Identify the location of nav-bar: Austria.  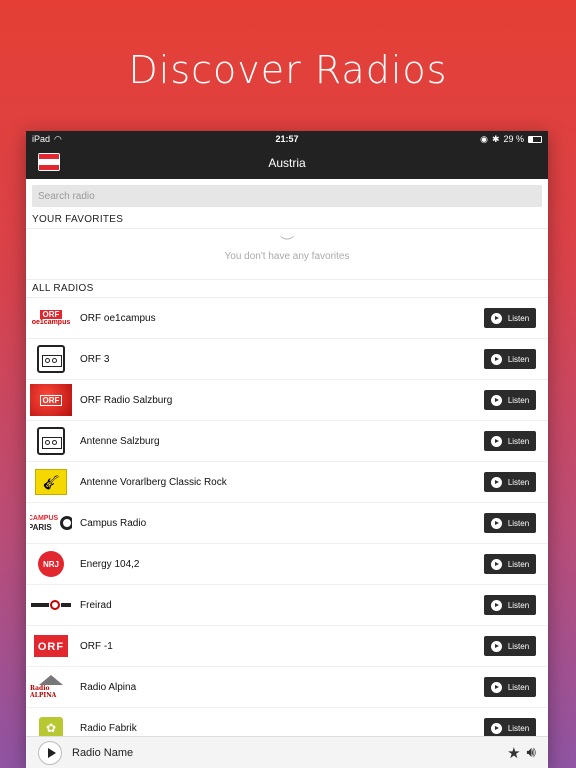
(287, 163).